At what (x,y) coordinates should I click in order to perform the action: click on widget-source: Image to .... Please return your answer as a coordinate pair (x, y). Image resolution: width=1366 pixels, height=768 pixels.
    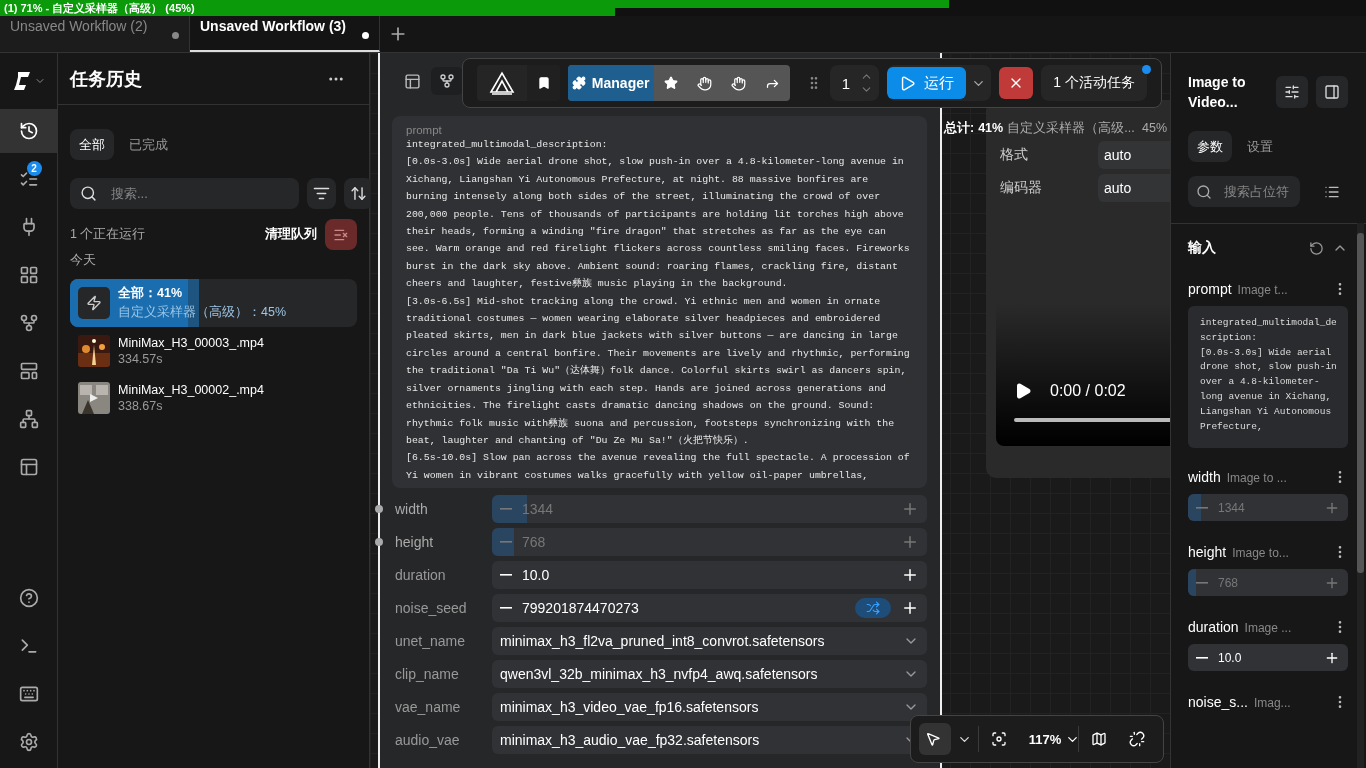
    Looking at the image, I should click on (1256, 478).